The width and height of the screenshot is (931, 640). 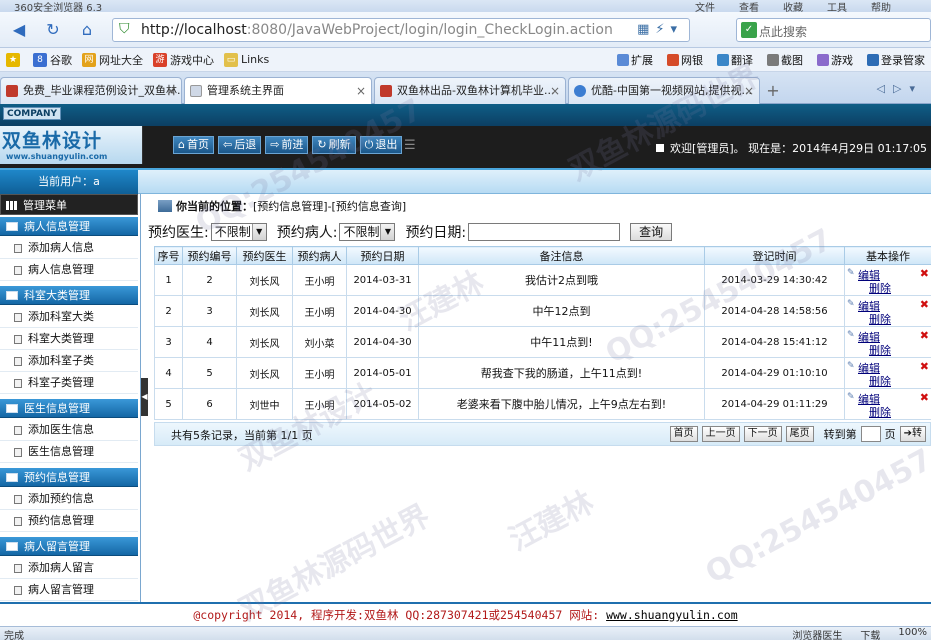 I want to click on sidebar-item-manage-dept: 科室大类管理, so click(x=69, y=339).